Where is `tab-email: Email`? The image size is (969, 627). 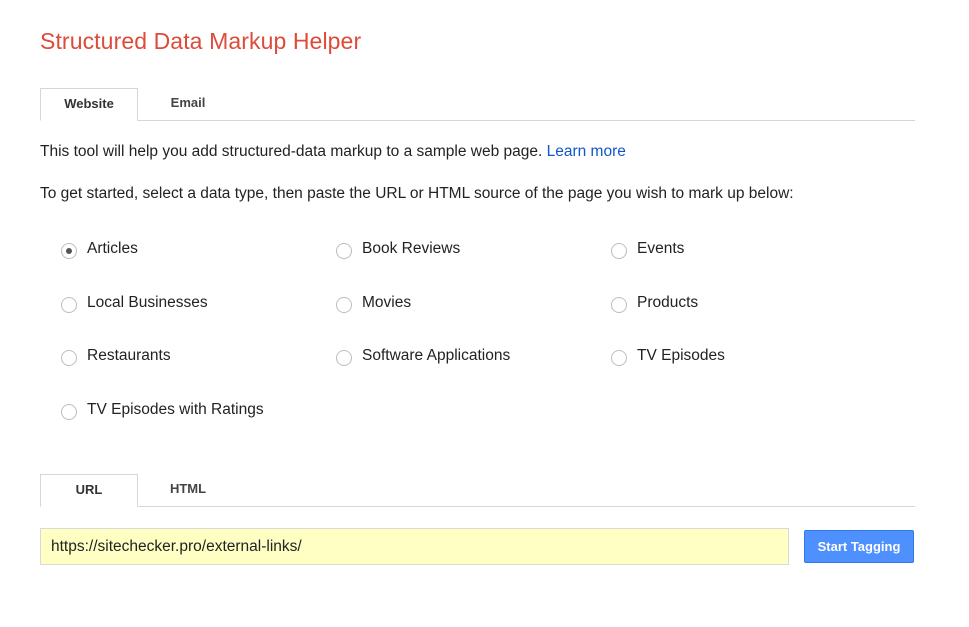 tab-email: Email is located at coordinates (188, 103).